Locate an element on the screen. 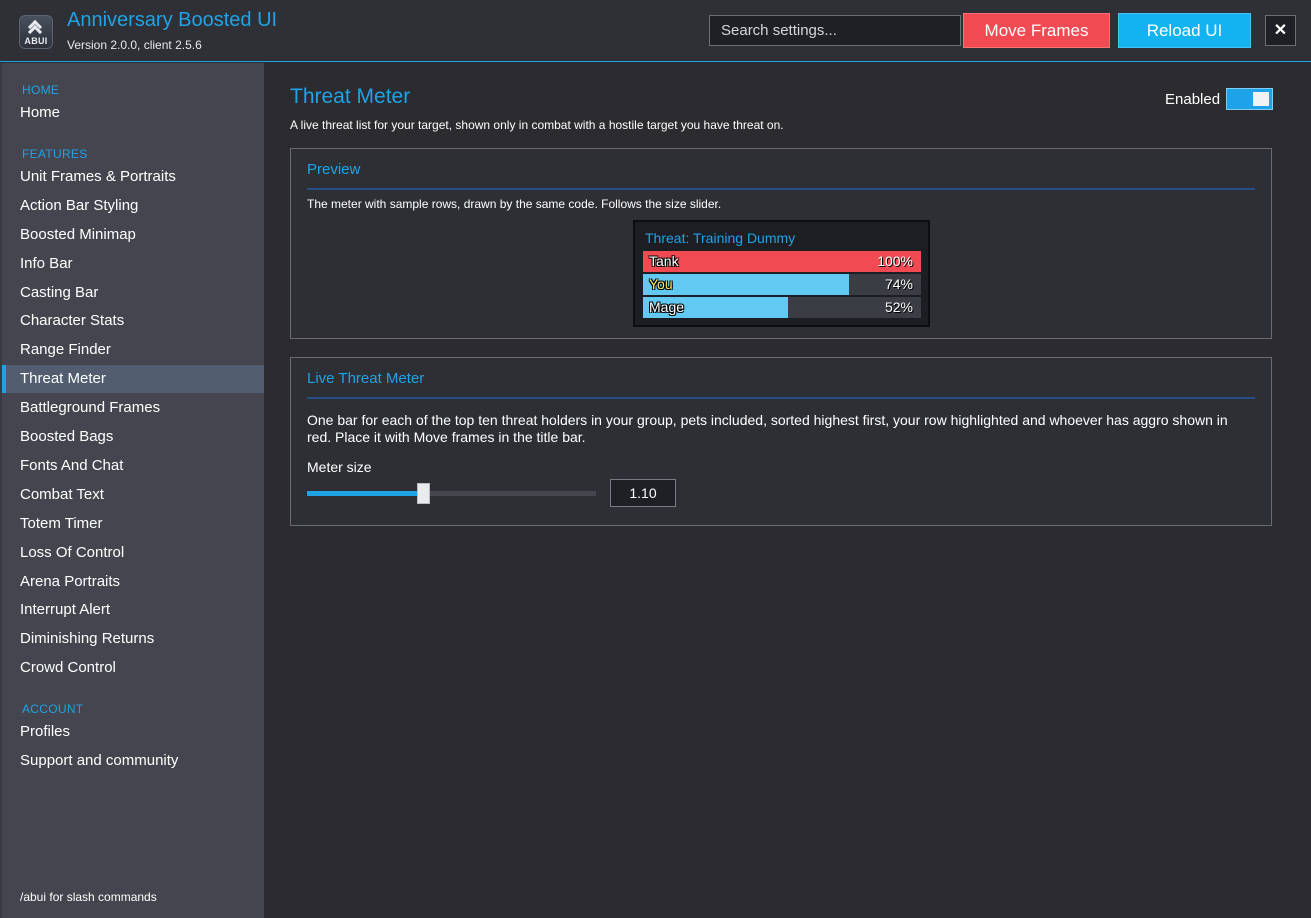 The height and width of the screenshot is (918, 1311). threat-row: Tank 100% is located at coordinates (782, 261).